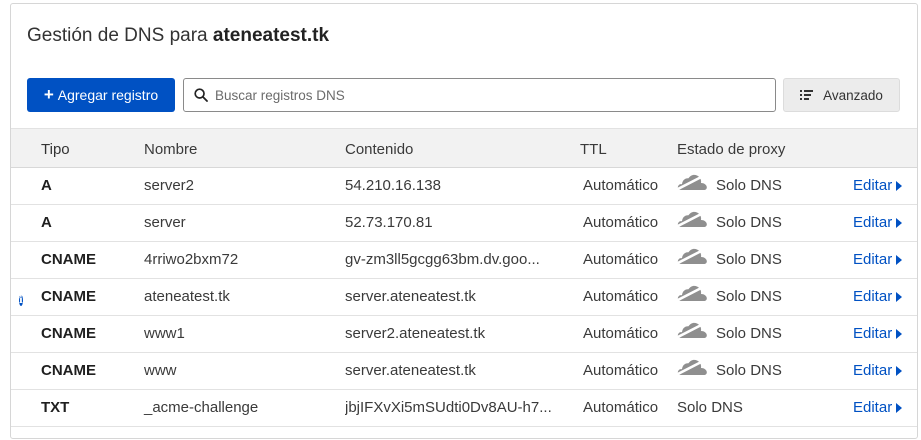 The height and width of the screenshot is (440, 921). What do you see at coordinates (807, 95) in the screenshot?
I see `list-filter-icon` at bounding box center [807, 95].